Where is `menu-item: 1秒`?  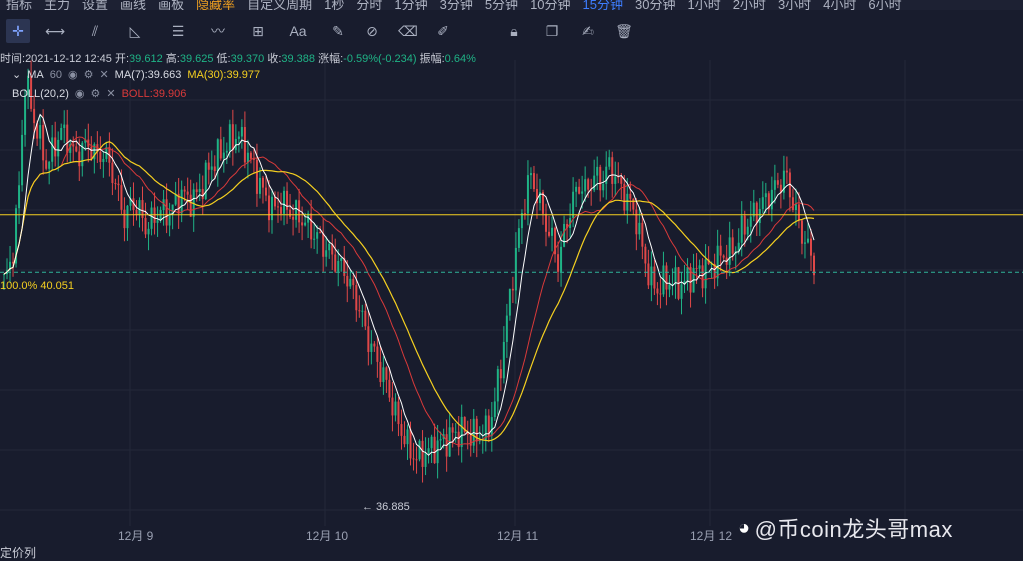
menu-item: 1秒 is located at coordinates (334, 5).